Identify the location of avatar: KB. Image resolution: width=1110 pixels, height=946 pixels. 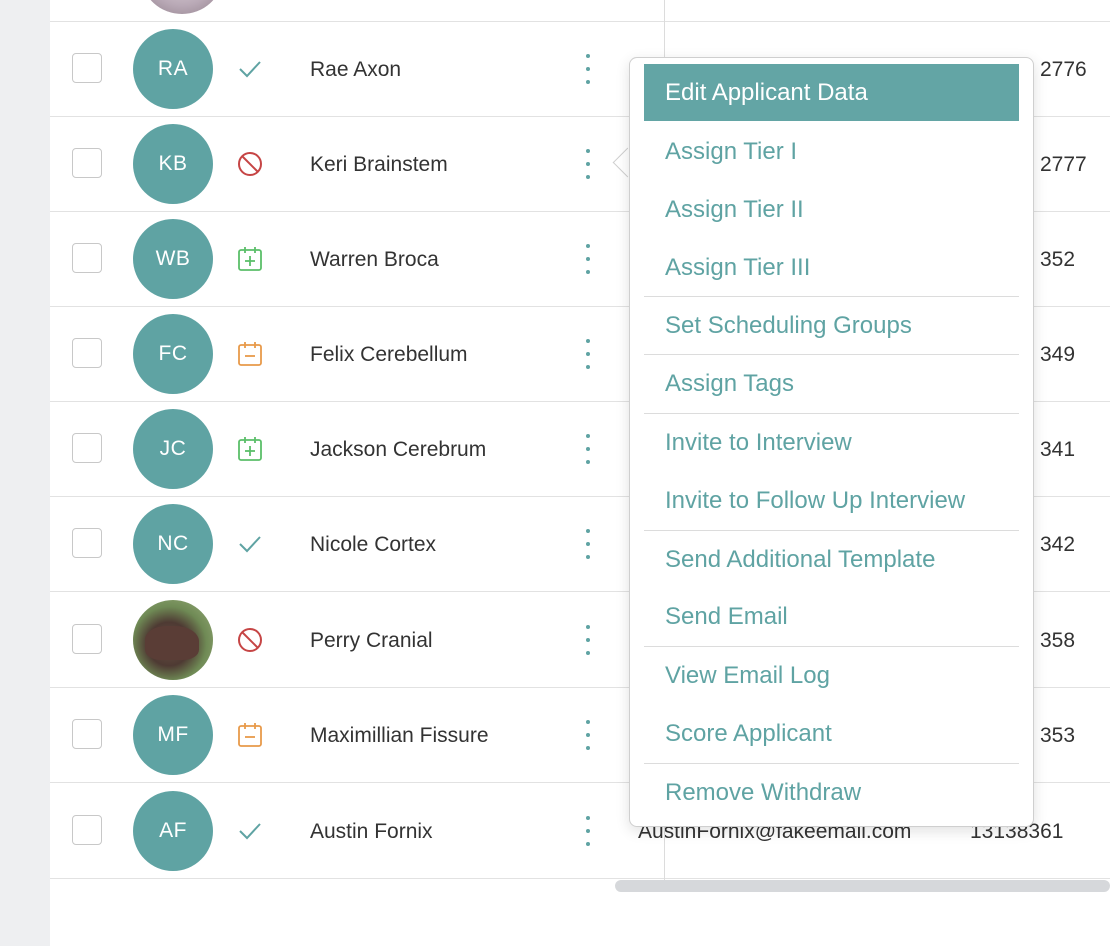
(173, 164).